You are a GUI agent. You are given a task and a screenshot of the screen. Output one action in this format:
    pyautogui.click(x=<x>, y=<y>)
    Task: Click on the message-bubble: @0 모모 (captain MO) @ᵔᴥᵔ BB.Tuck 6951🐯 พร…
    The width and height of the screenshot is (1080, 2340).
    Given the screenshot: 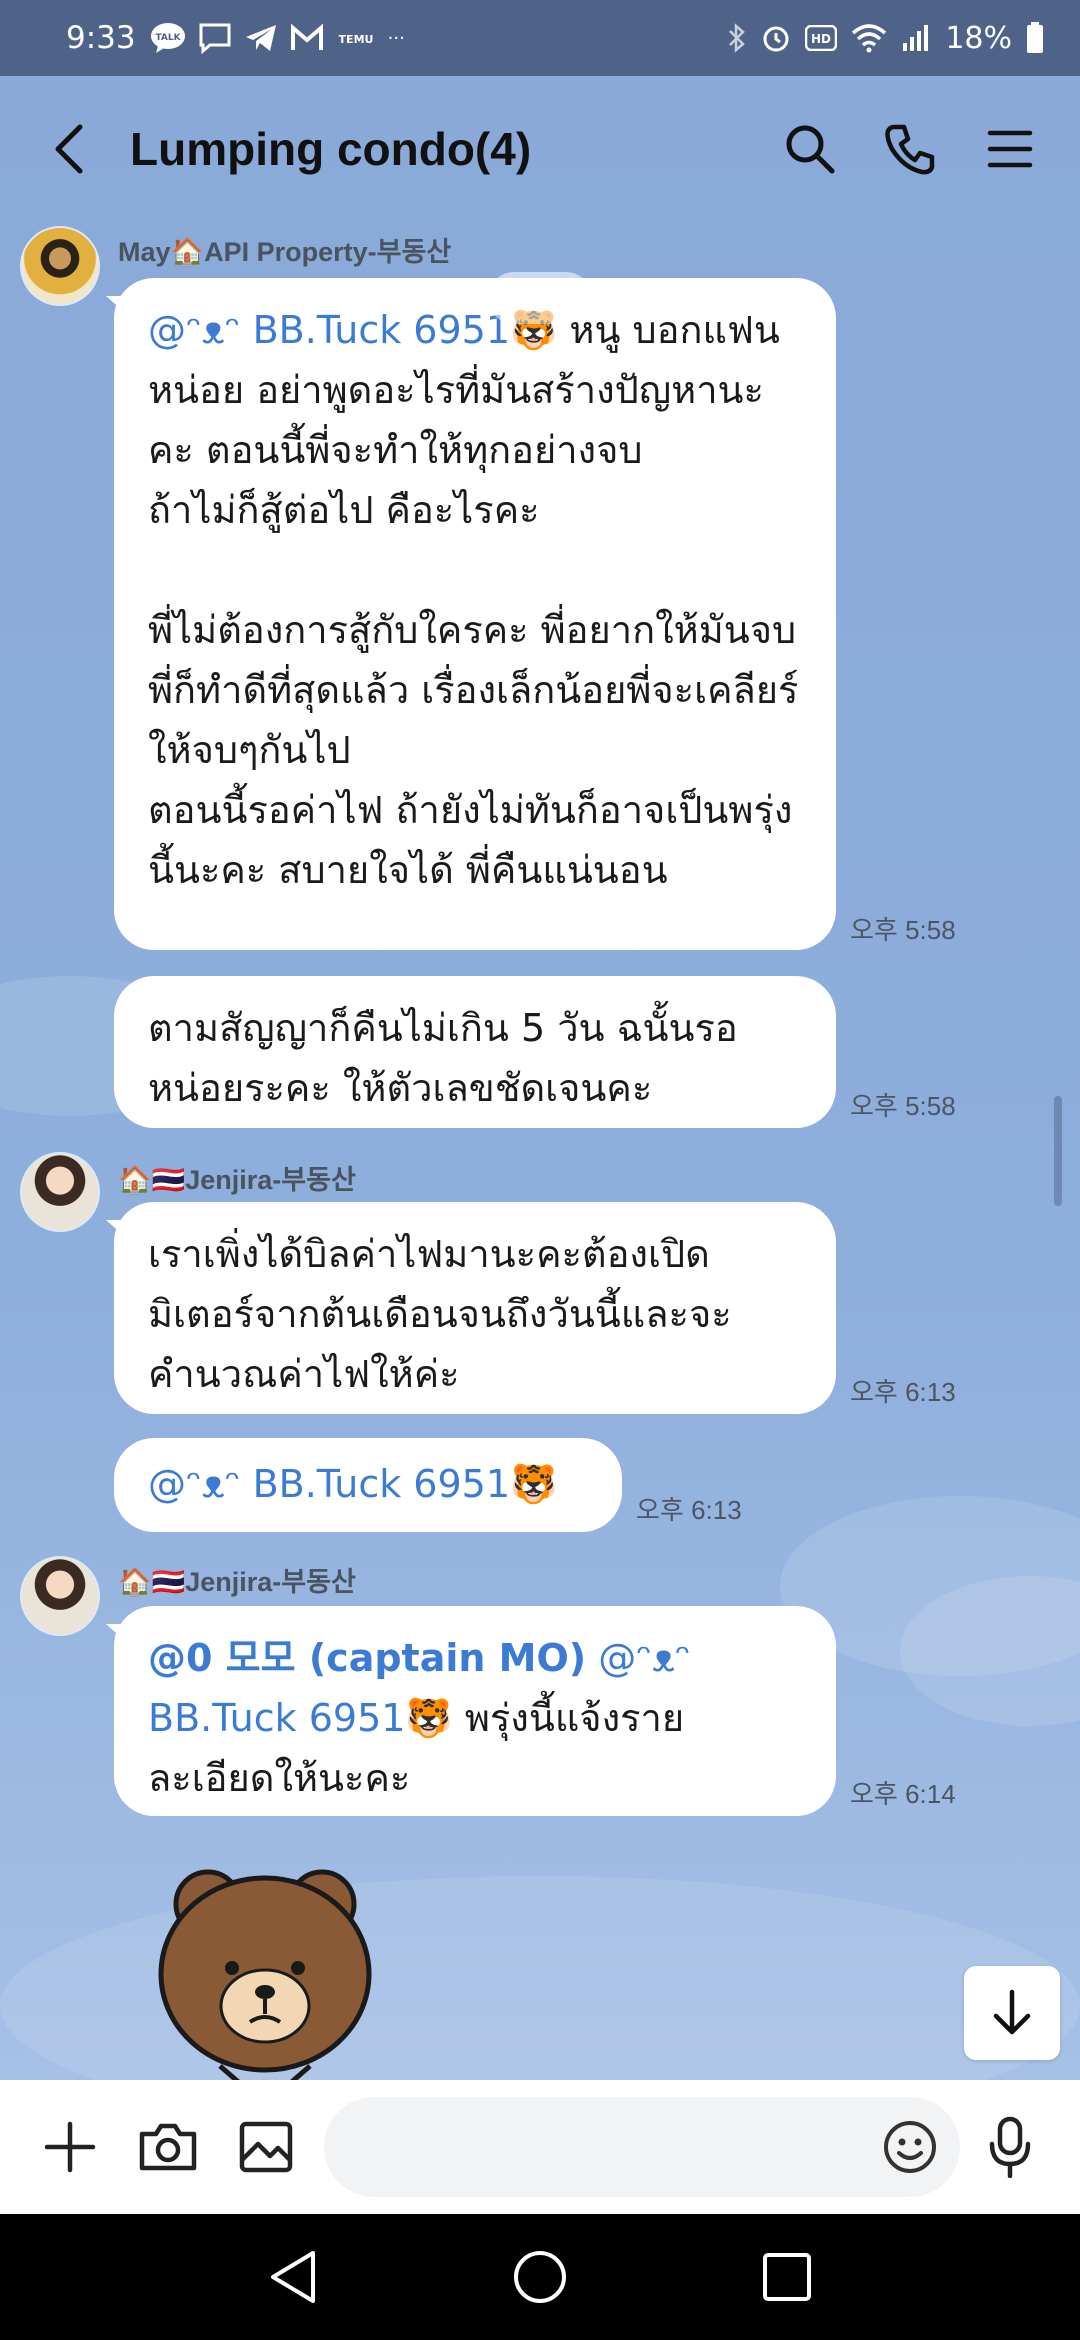 What is the action you would take?
    pyautogui.click(x=475, y=1711)
    